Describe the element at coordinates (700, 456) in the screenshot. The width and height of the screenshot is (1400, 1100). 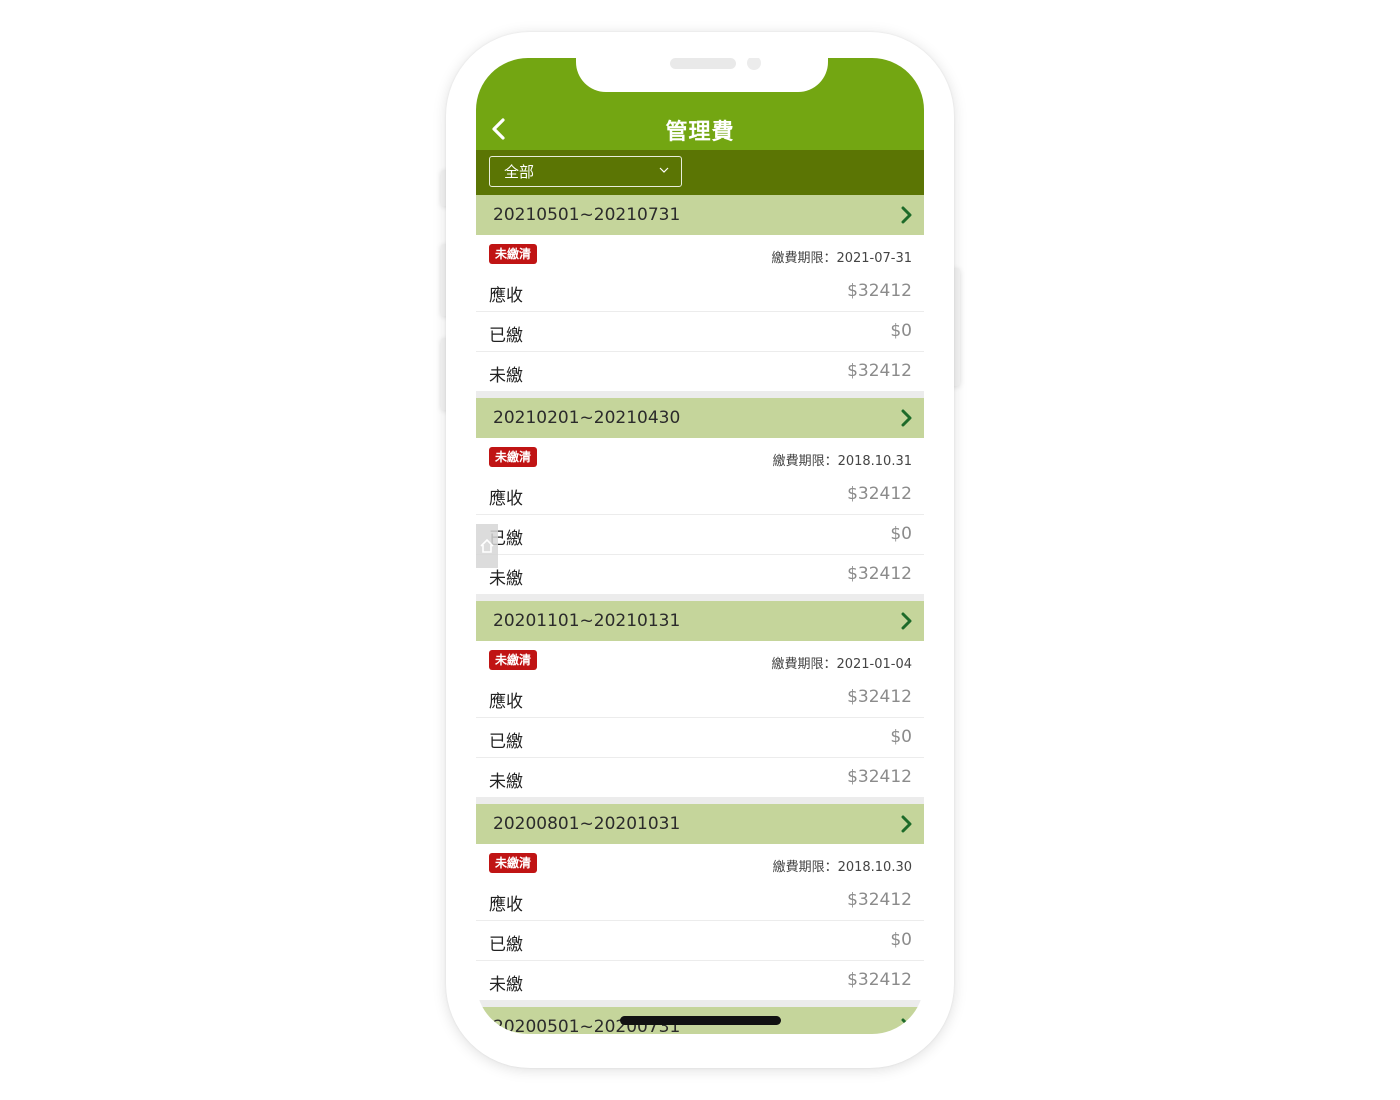
I see `bill-meta: 未繳清 繳費期限：2018.10.31` at that location.